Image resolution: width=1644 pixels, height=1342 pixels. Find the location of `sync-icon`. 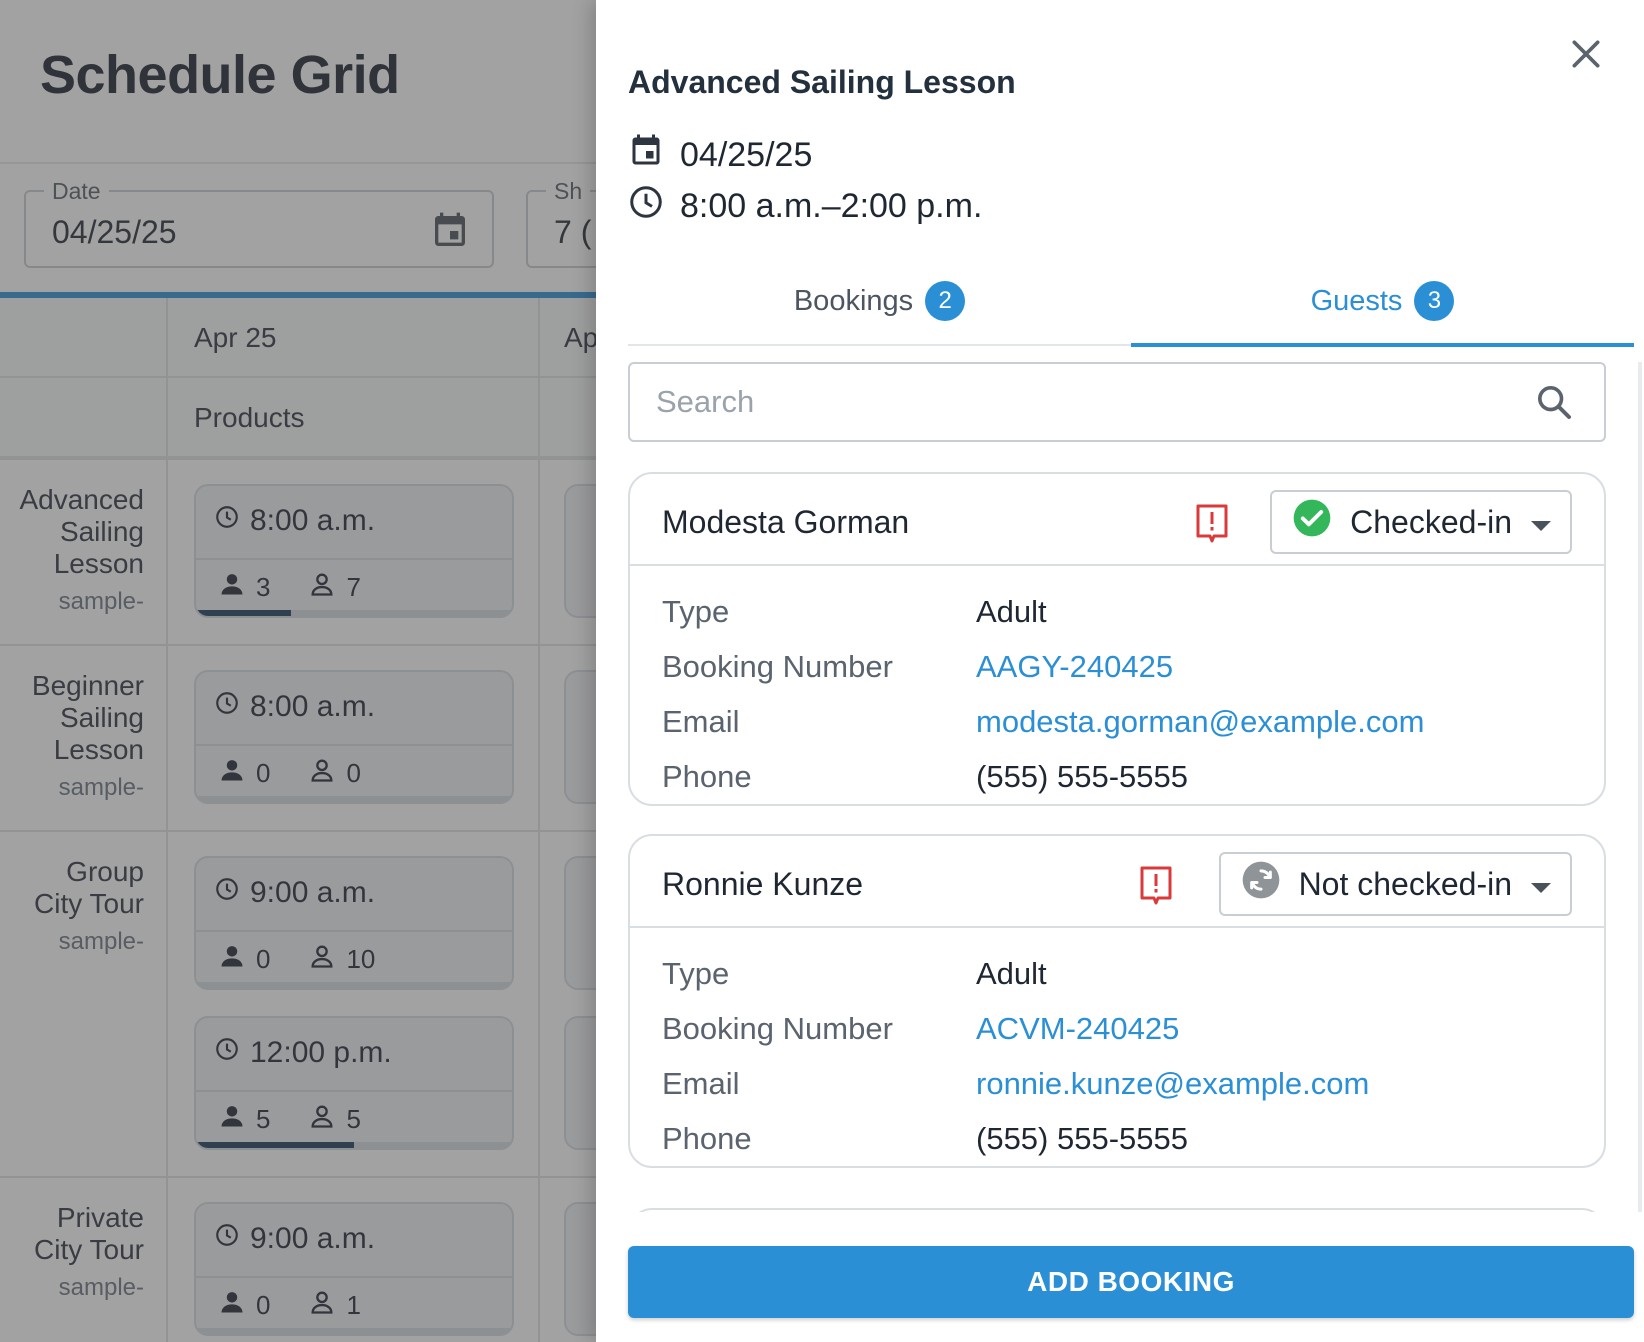

sync-icon is located at coordinates (1261, 884).